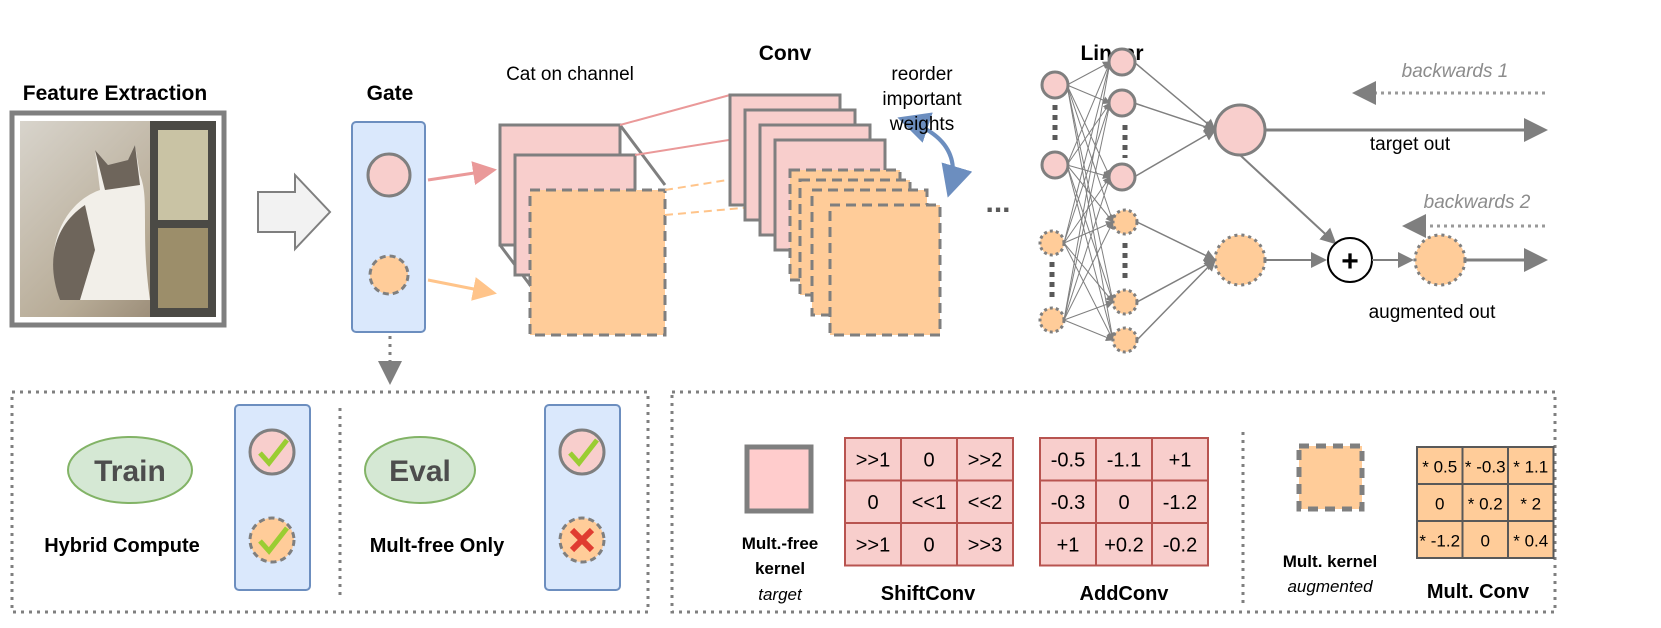 The height and width of the screenshot is (628, 1661). I want to click on big-arrow-icon, so click(294, 212).